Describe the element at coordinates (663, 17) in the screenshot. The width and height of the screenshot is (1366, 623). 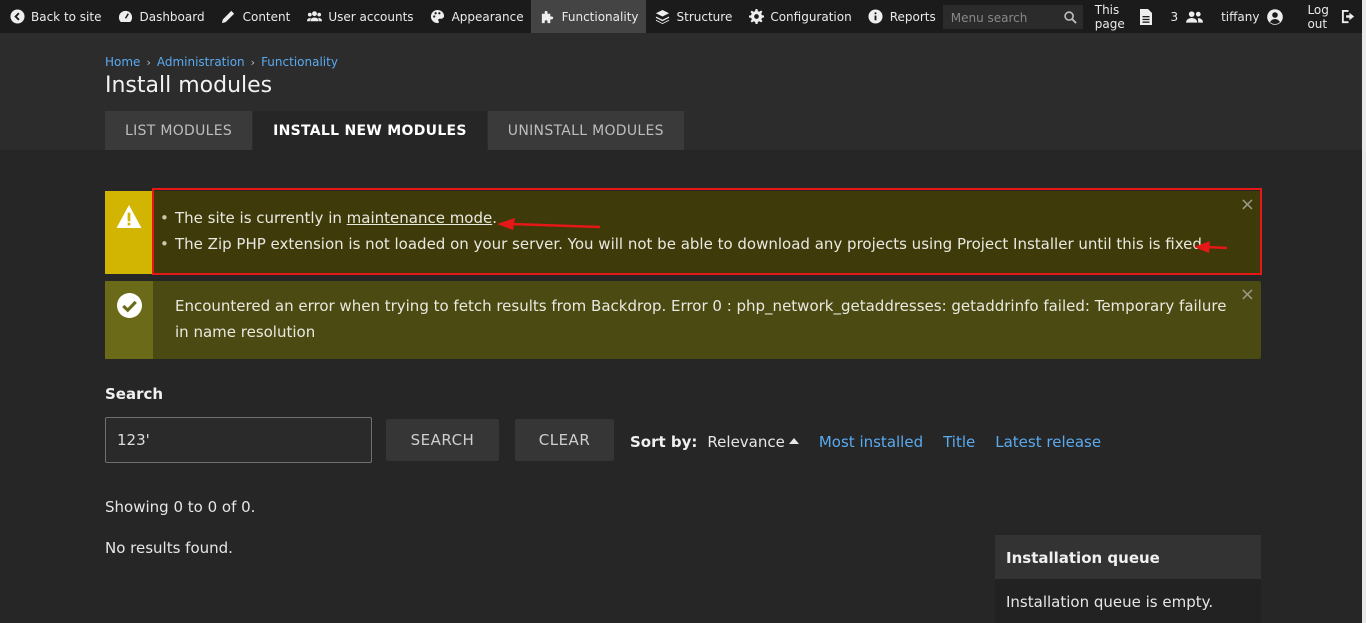
I see `stack-icon` at that location.